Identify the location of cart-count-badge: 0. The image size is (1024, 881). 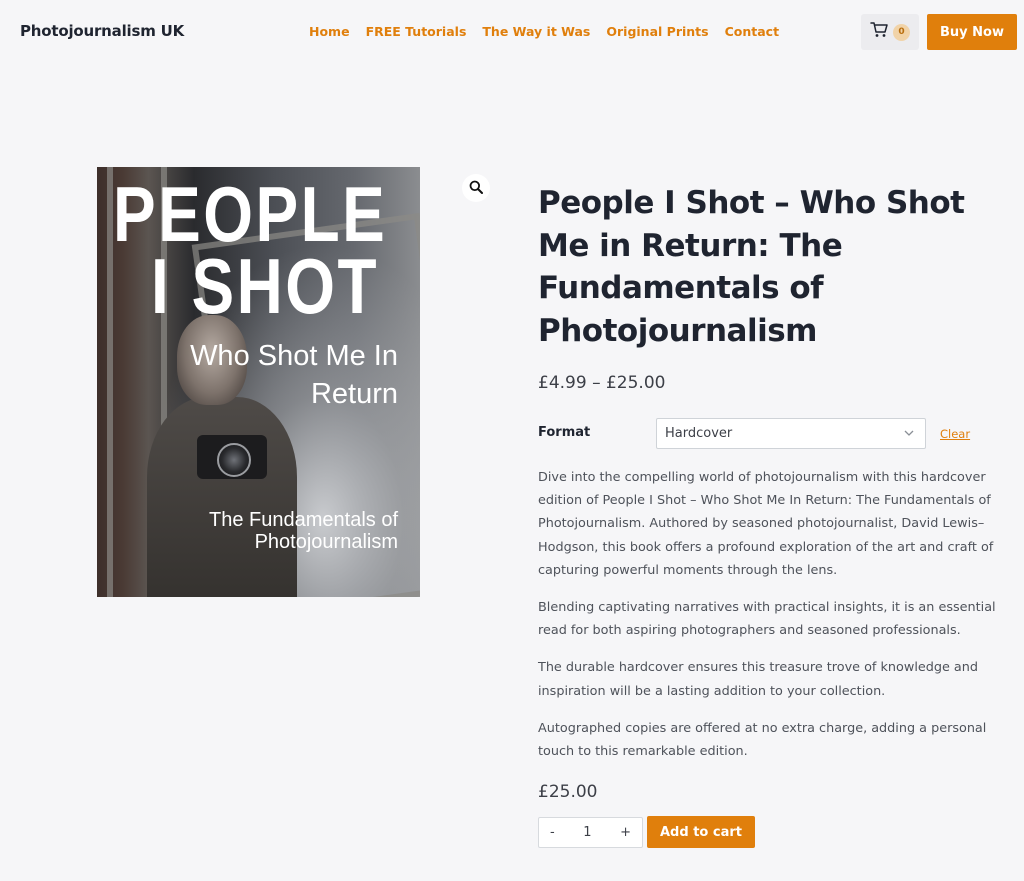
(901, 32).